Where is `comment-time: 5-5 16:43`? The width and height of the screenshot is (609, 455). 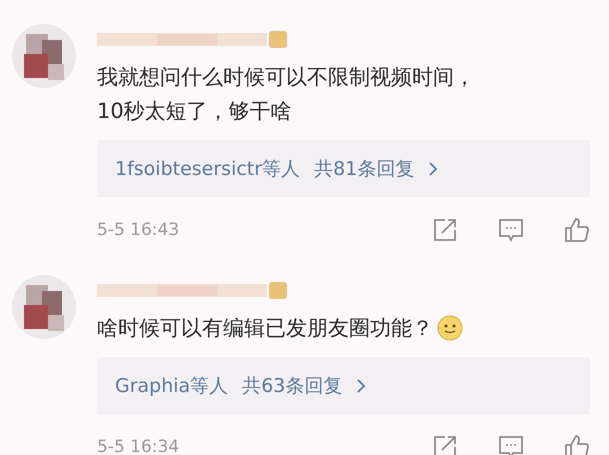 comment-time: 5-5 16:43 is located at coordinates (138, 230).